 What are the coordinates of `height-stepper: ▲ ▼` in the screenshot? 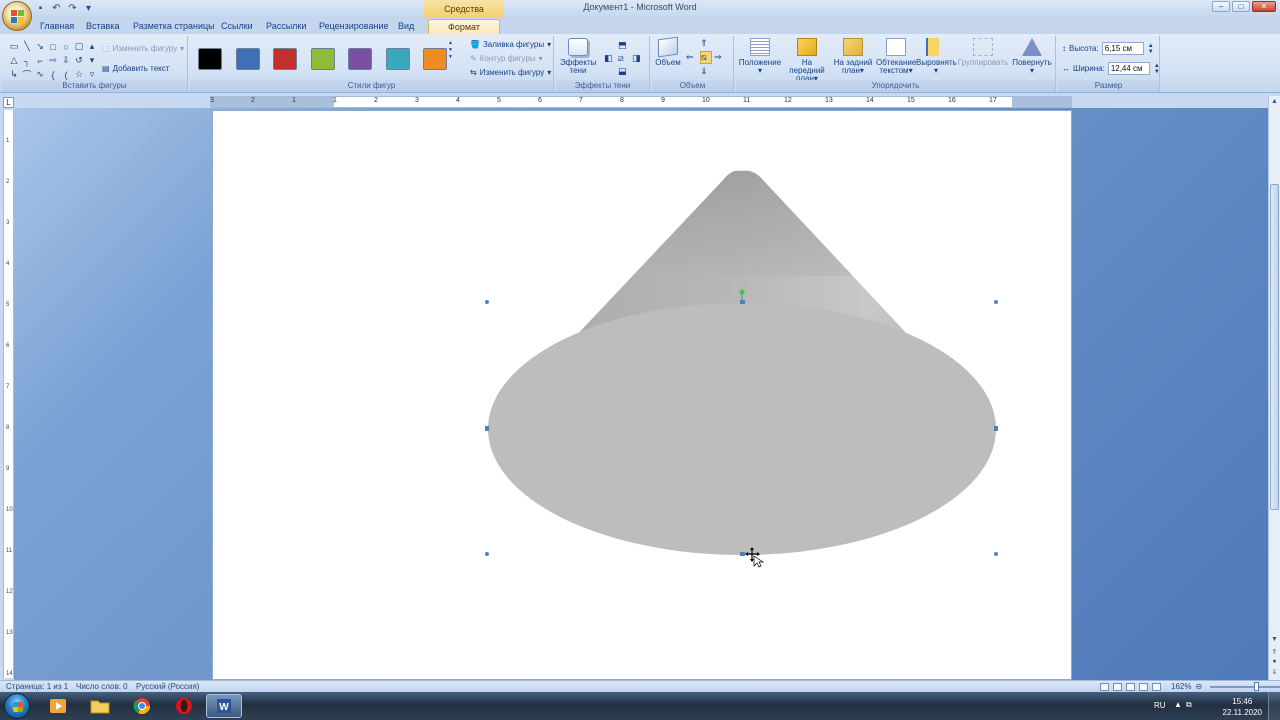 It's located at (1151, 49).